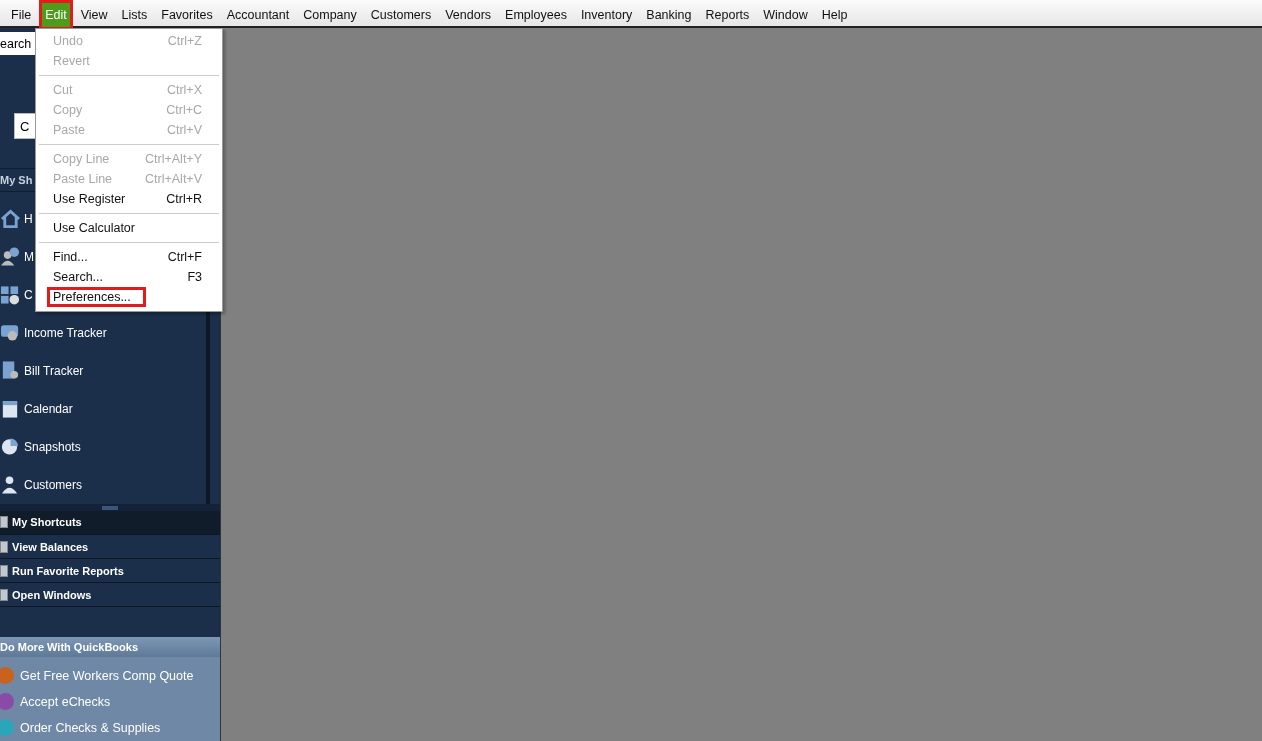 The width and height of the screenshot is (1262, 741). What do you see at coordinates (184, 41) in the screenshot?
I see `shortcut-text: Ctrl+Z` at bounding box center [184, 41].